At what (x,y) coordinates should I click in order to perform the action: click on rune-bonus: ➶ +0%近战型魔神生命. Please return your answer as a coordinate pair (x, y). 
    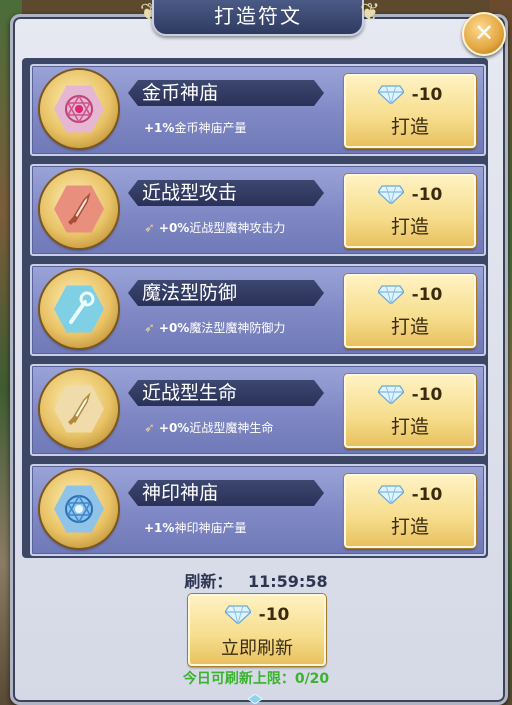
    Looking at the image, I should click on (208, 428).